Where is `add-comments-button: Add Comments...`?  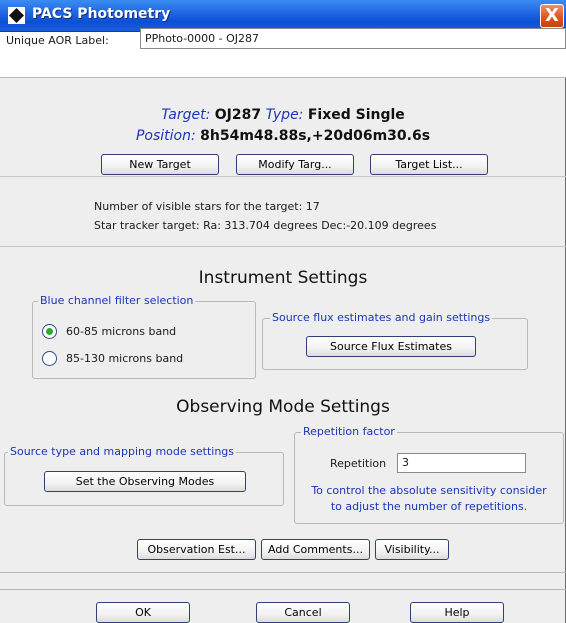 add-comments-button: Add Comments... is located at coordinates (315, 549).